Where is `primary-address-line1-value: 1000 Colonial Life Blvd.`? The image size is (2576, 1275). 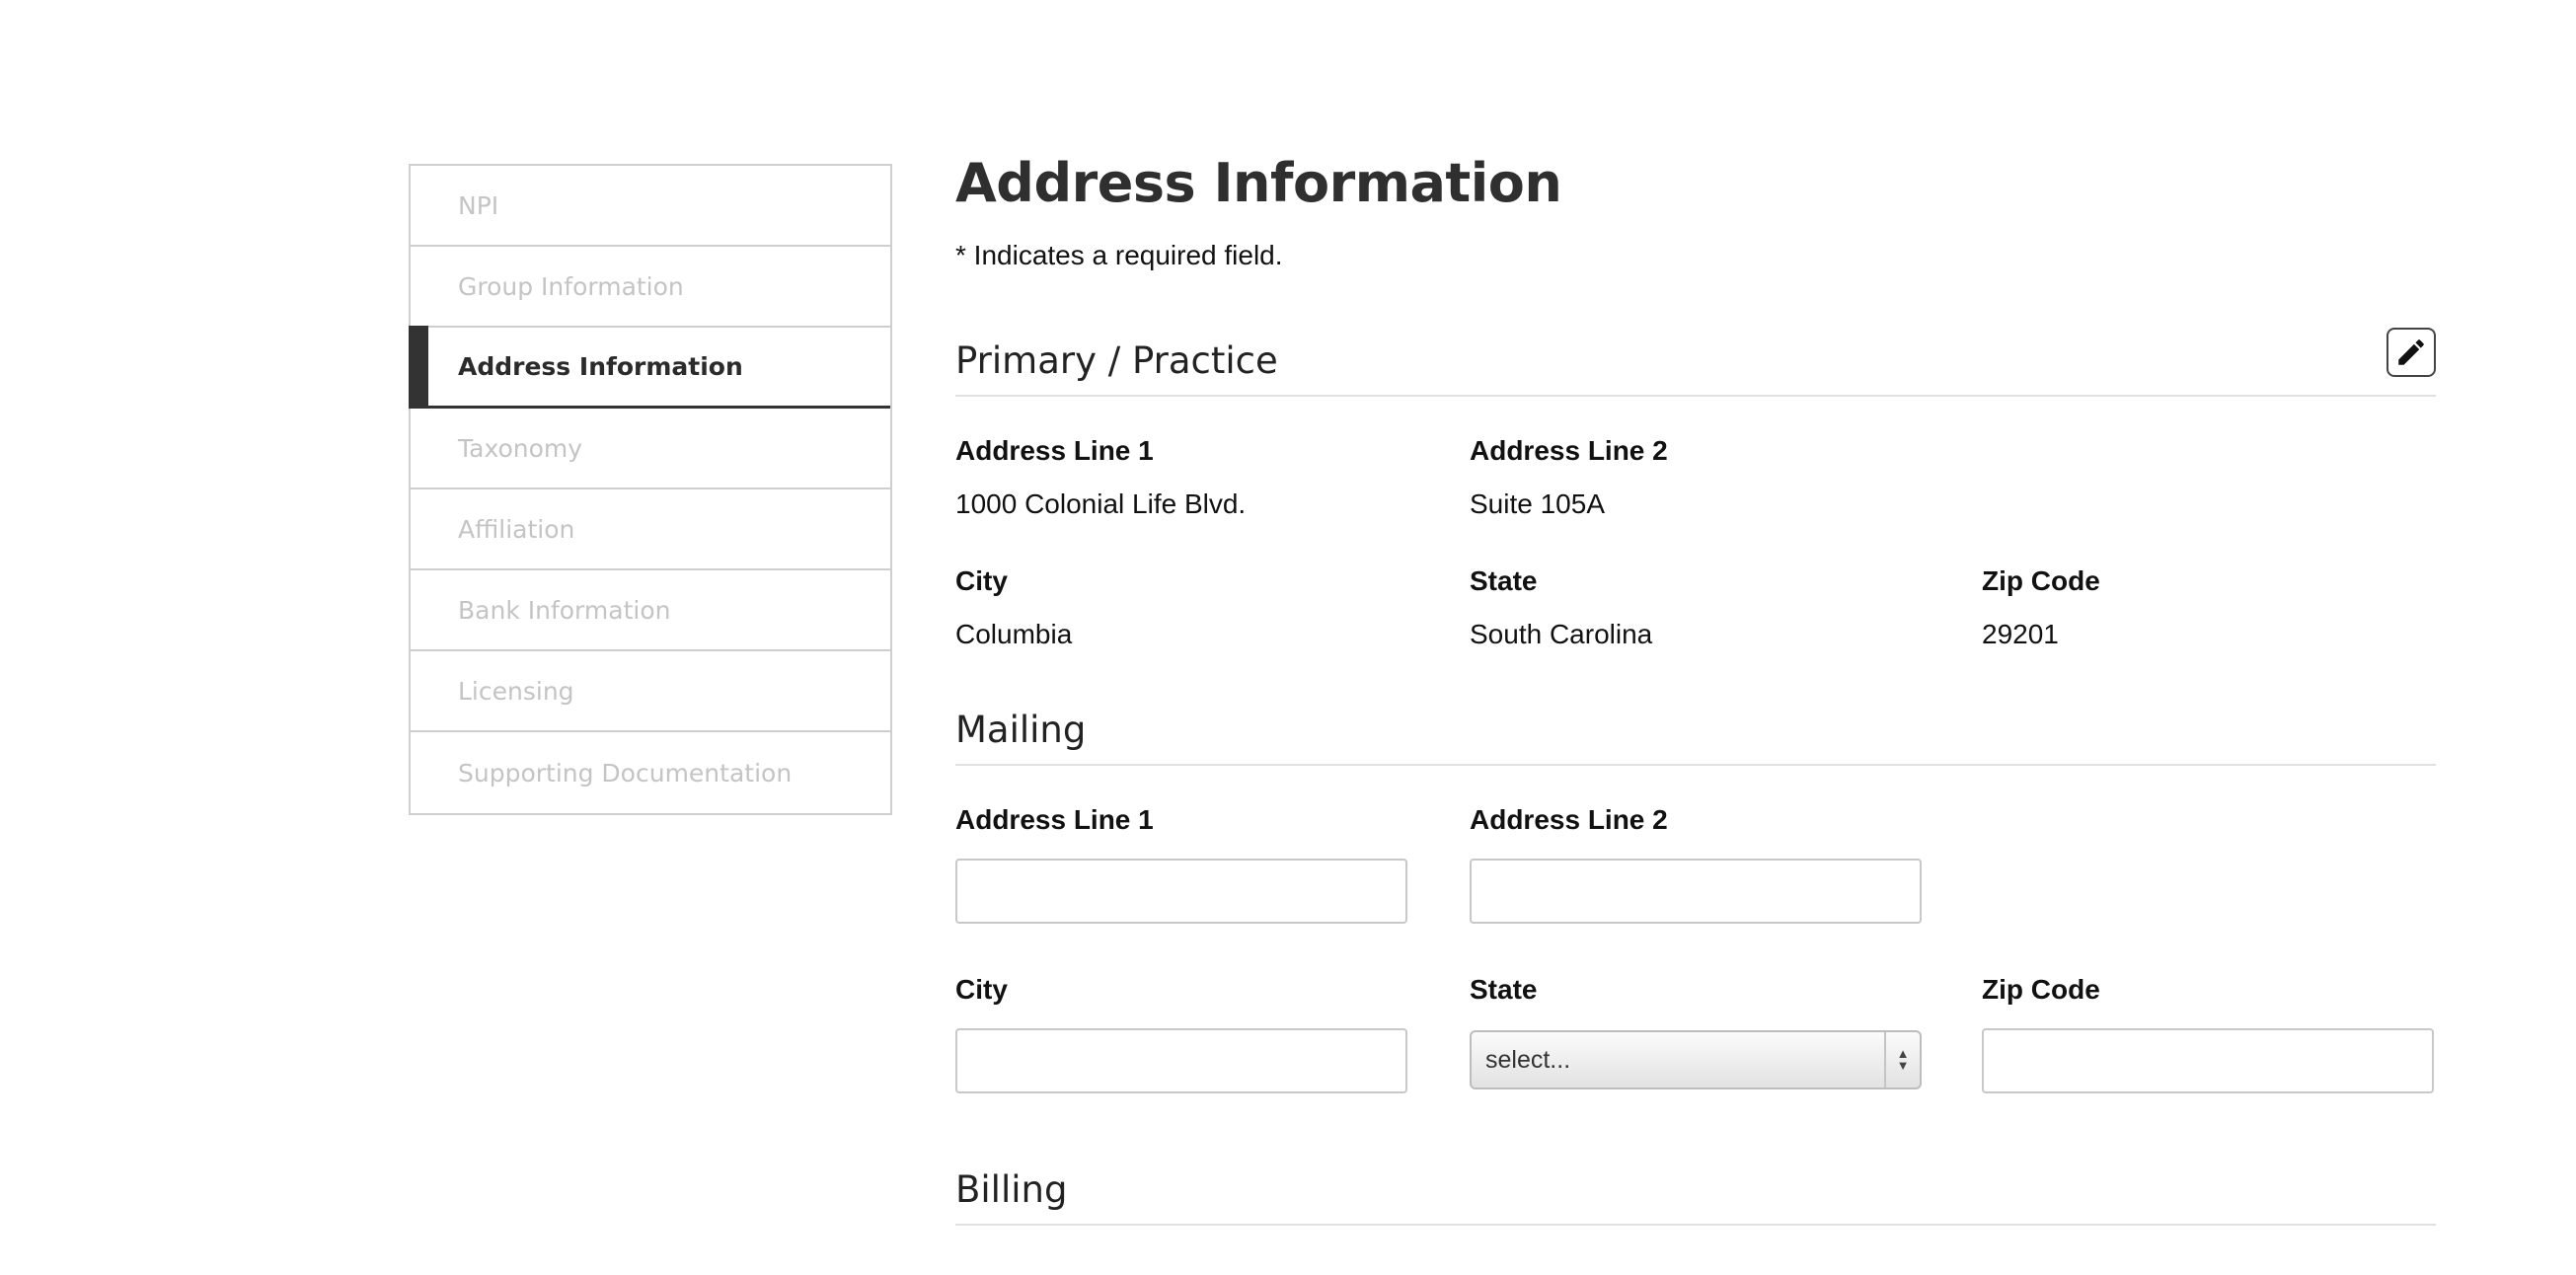 primary-address-line1-value: 1000 Colonial Life Blvd. is located at coordinates (1101, 503).